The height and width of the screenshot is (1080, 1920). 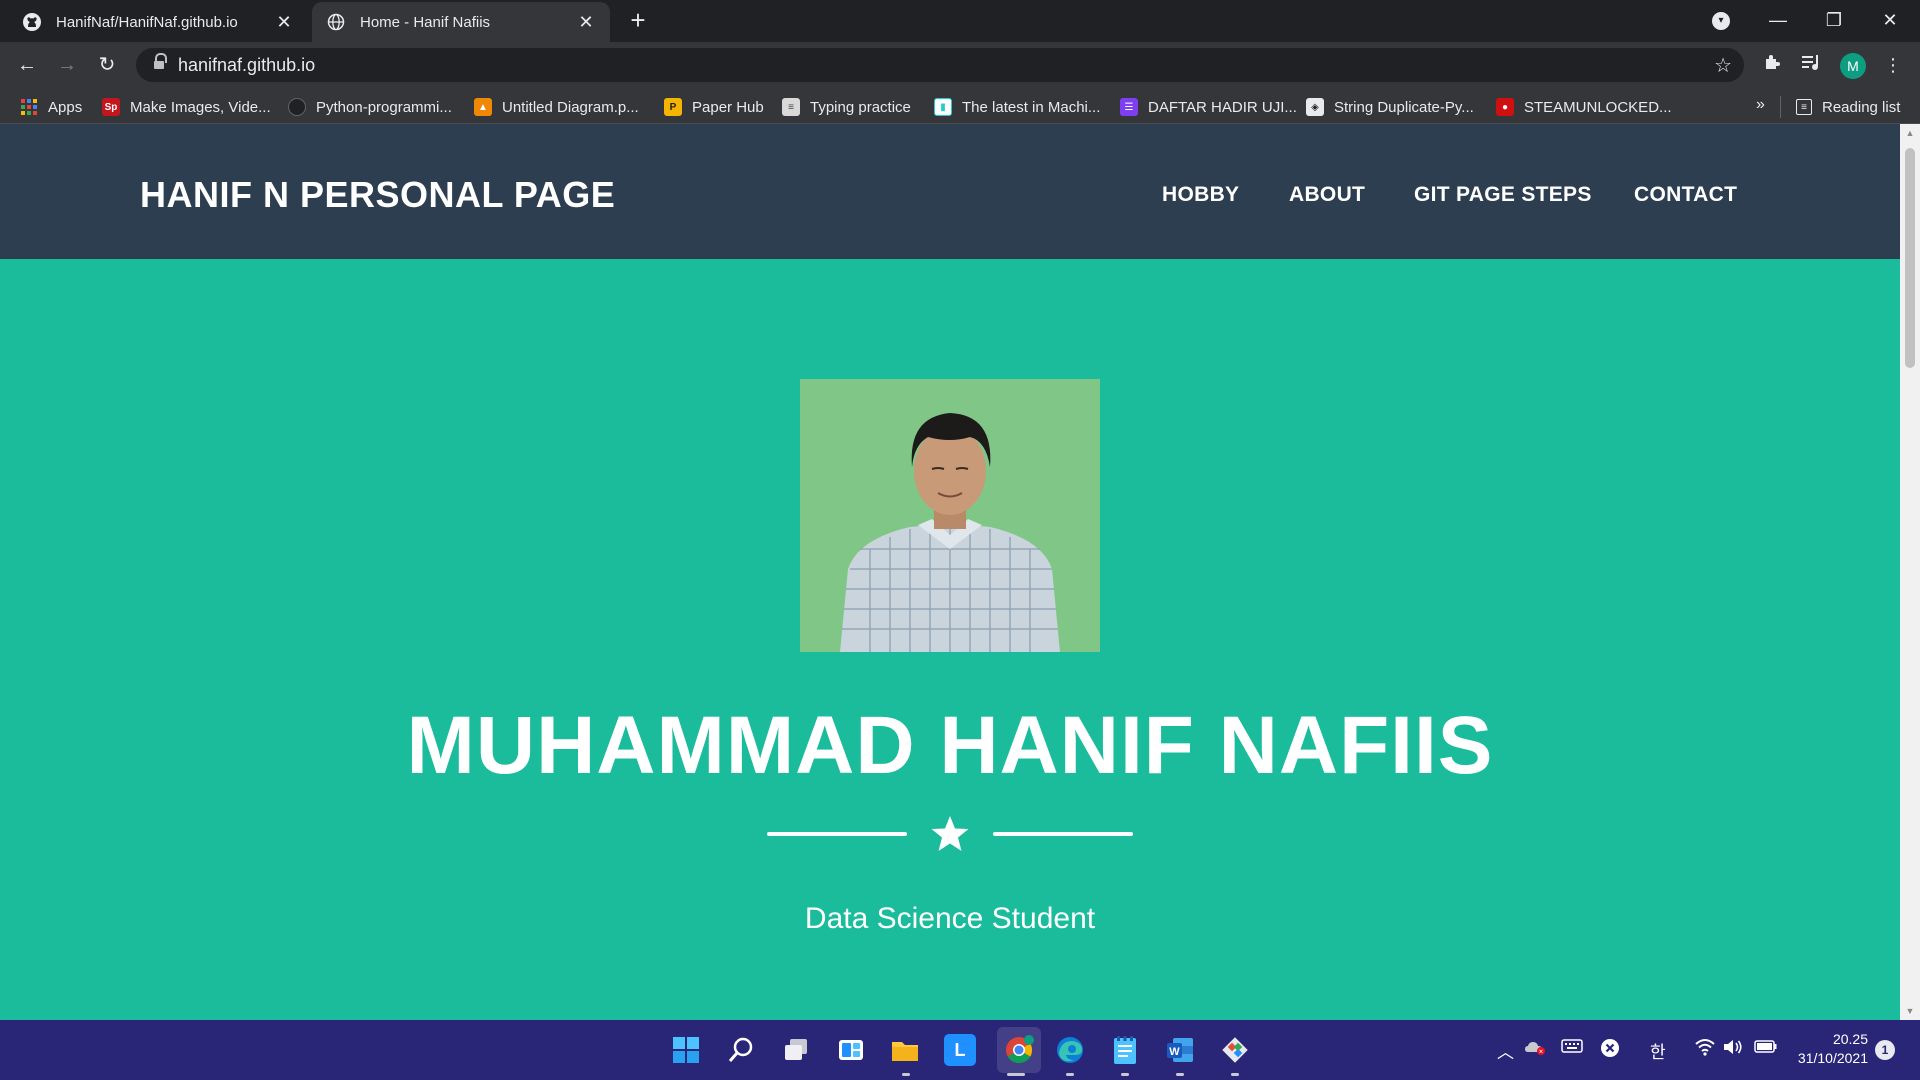 I want to click on widgets-icon, so click(x=851, y=1050).